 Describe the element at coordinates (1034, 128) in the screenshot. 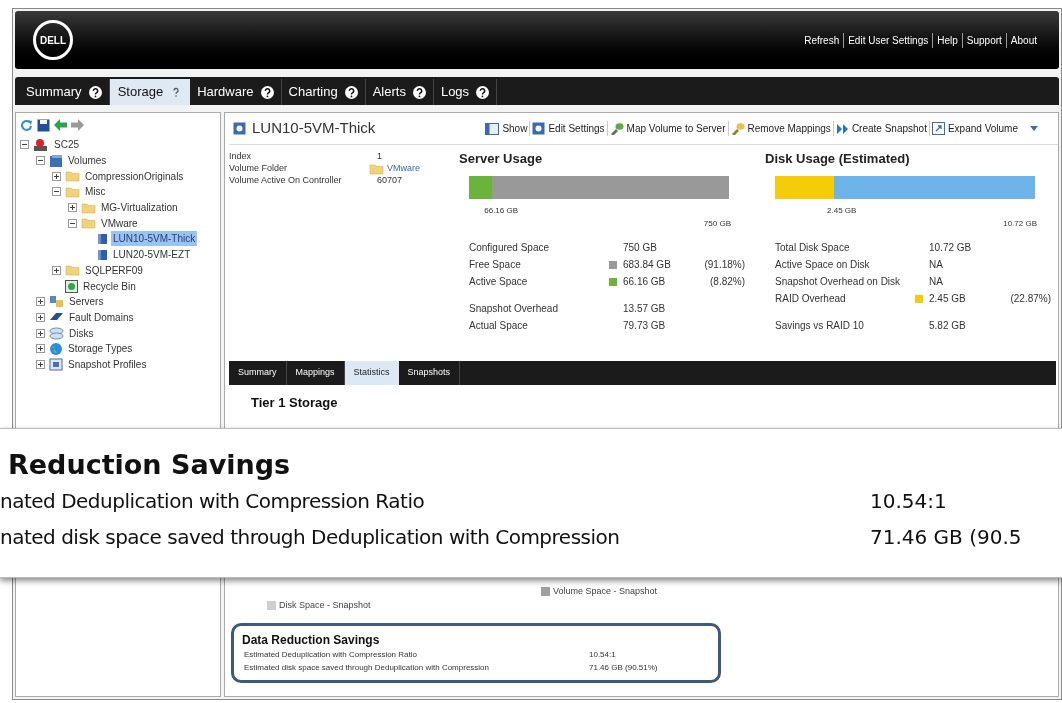

I see `dropdown-caret-icon` at that location.